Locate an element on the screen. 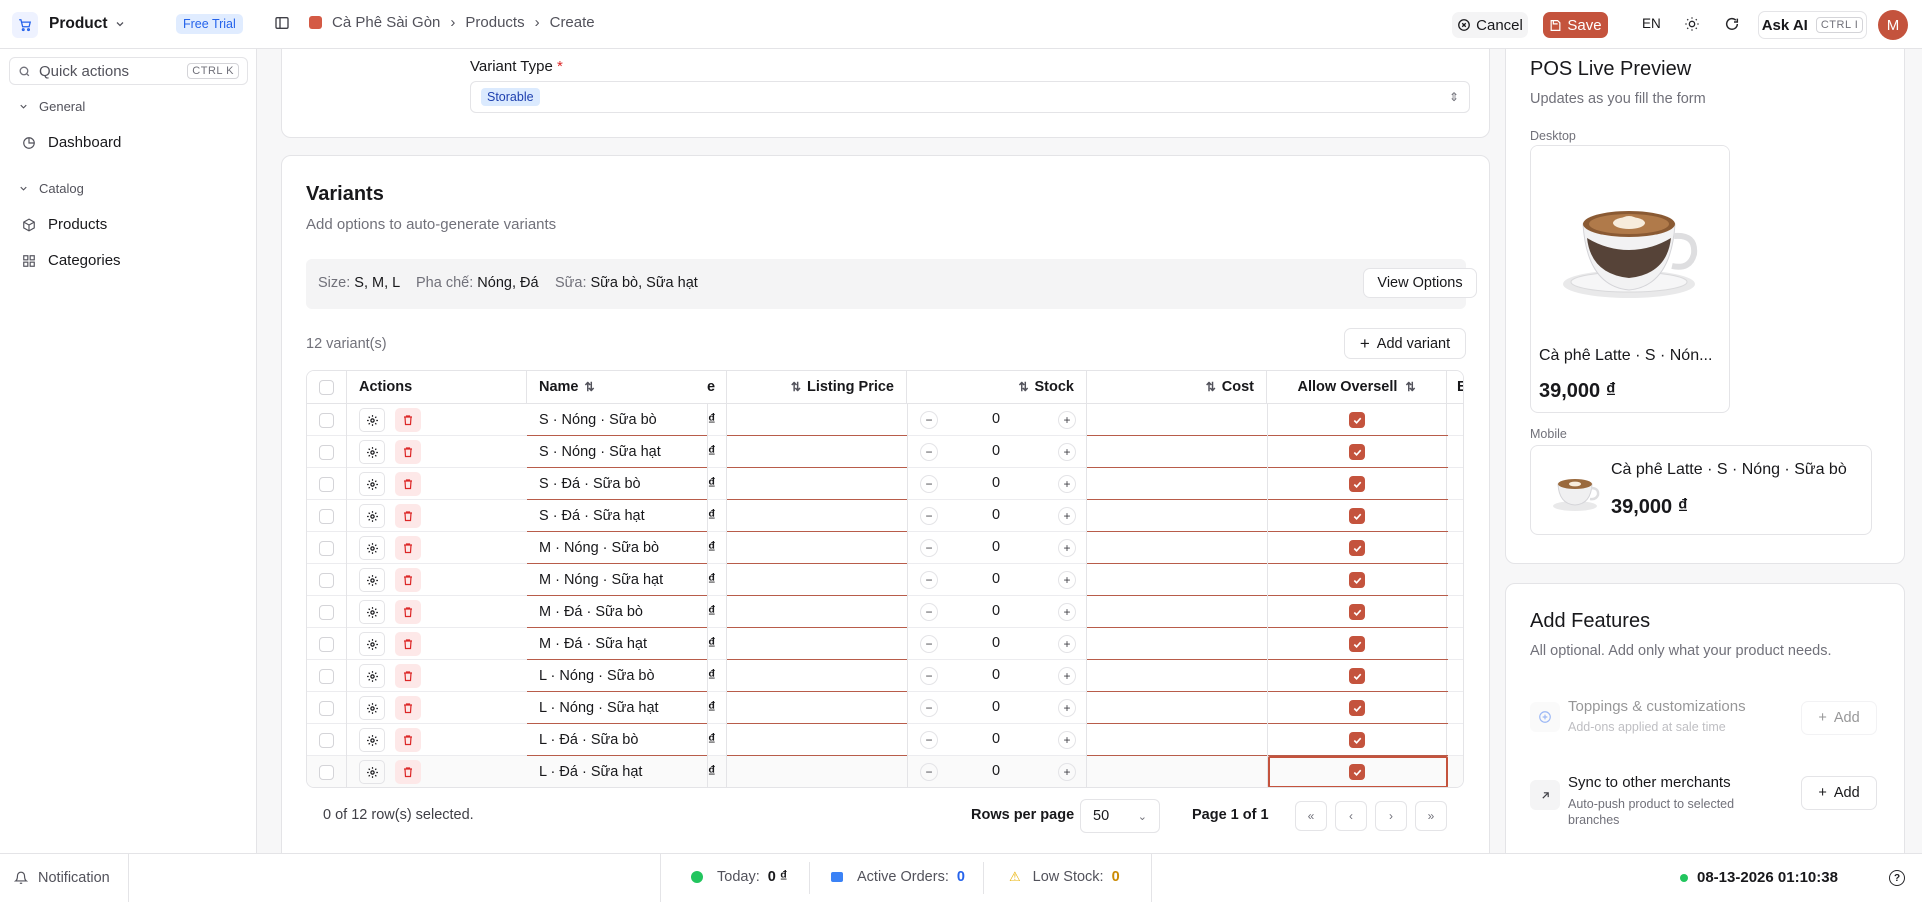 The width and height of the screenshot is (1922, 902). variant-name: L · Đá · Sữa bò is located at coordinates (621, 740).